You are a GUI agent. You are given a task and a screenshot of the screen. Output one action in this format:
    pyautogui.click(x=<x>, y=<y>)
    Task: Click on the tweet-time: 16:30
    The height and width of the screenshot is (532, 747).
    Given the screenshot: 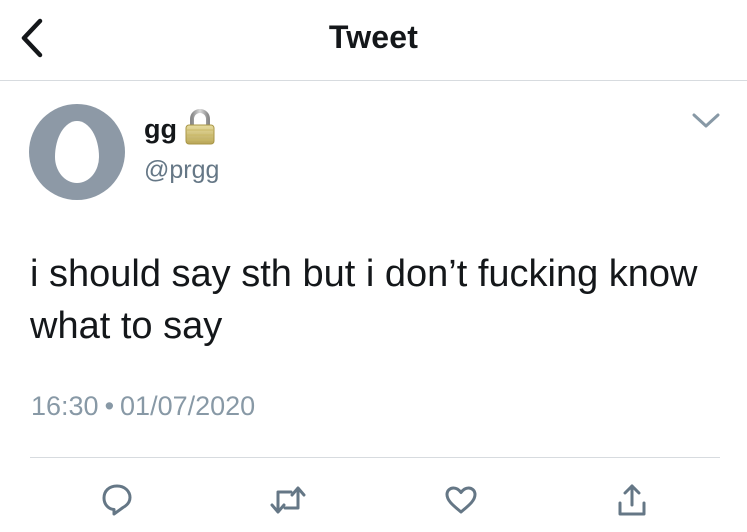 What is the action you would take?
    pyautogui.click(x=65, y=406)
    